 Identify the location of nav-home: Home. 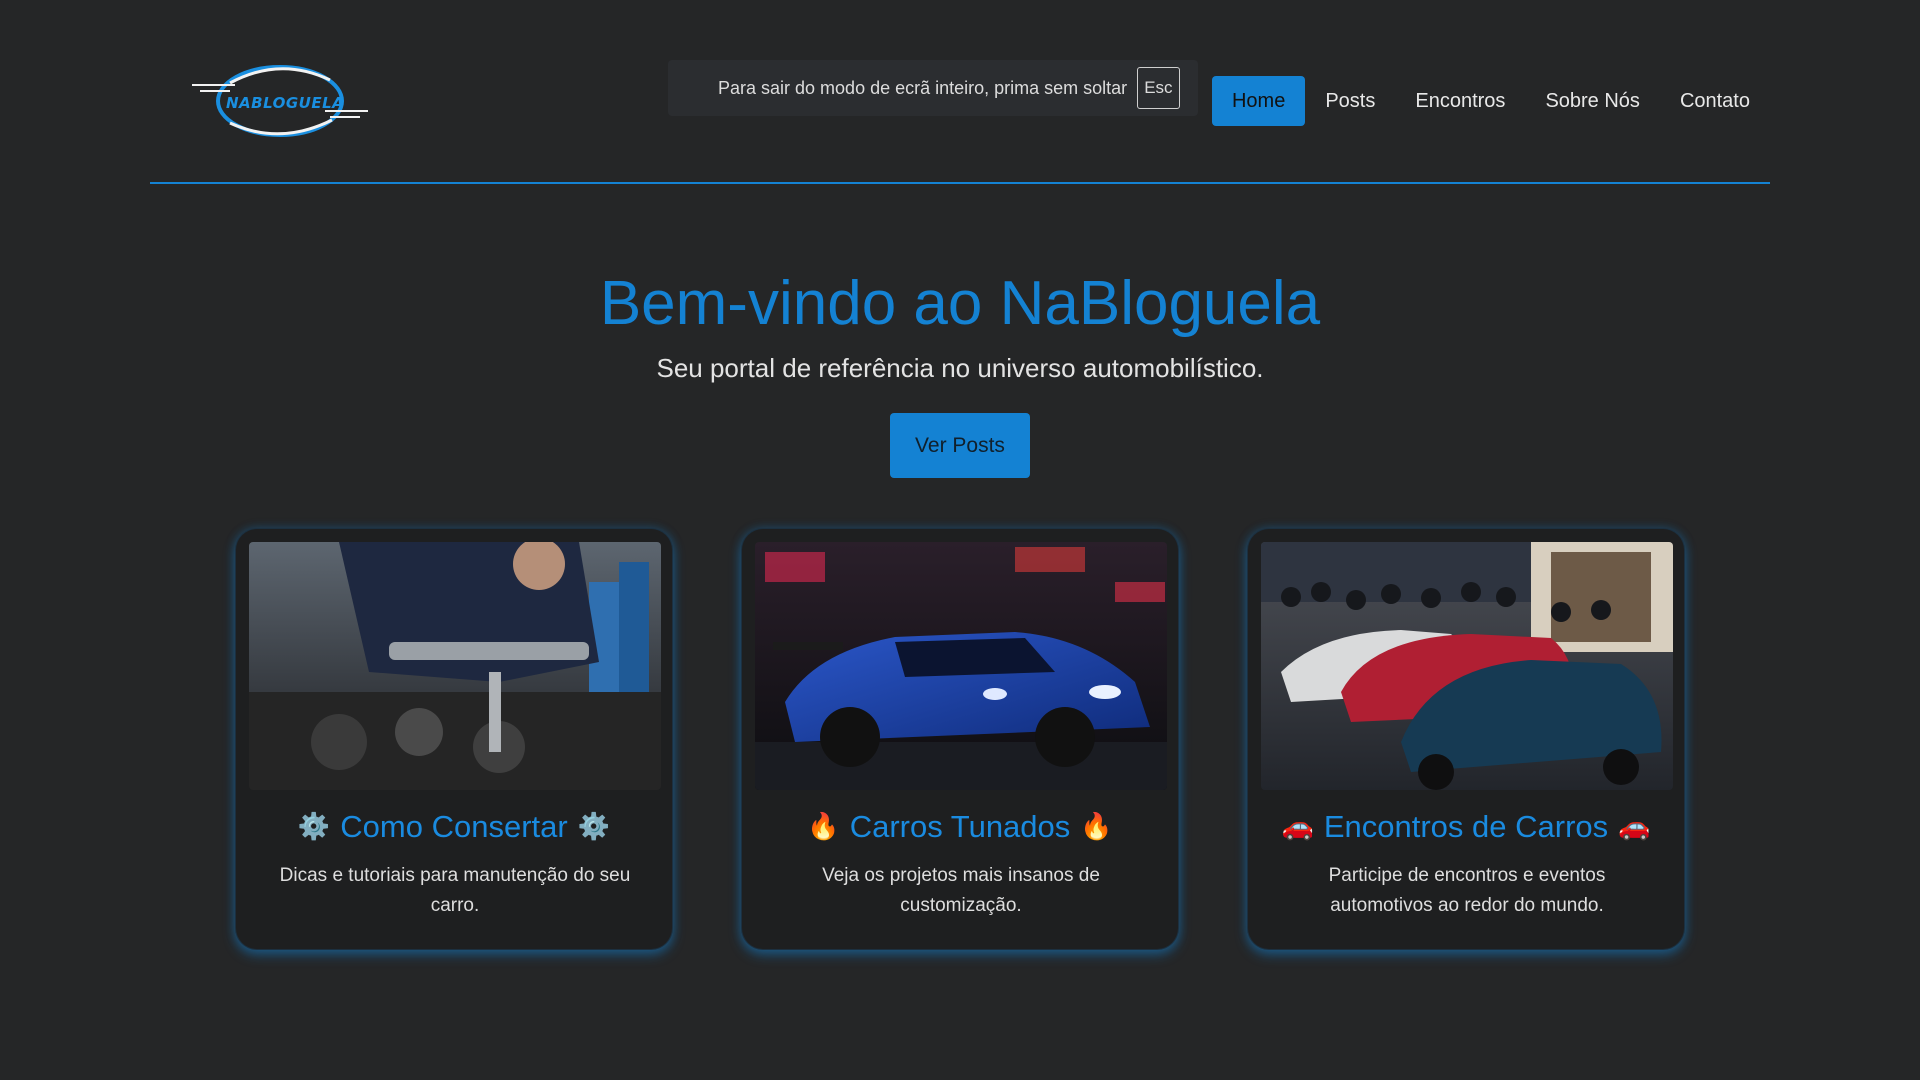
(1258, 101).